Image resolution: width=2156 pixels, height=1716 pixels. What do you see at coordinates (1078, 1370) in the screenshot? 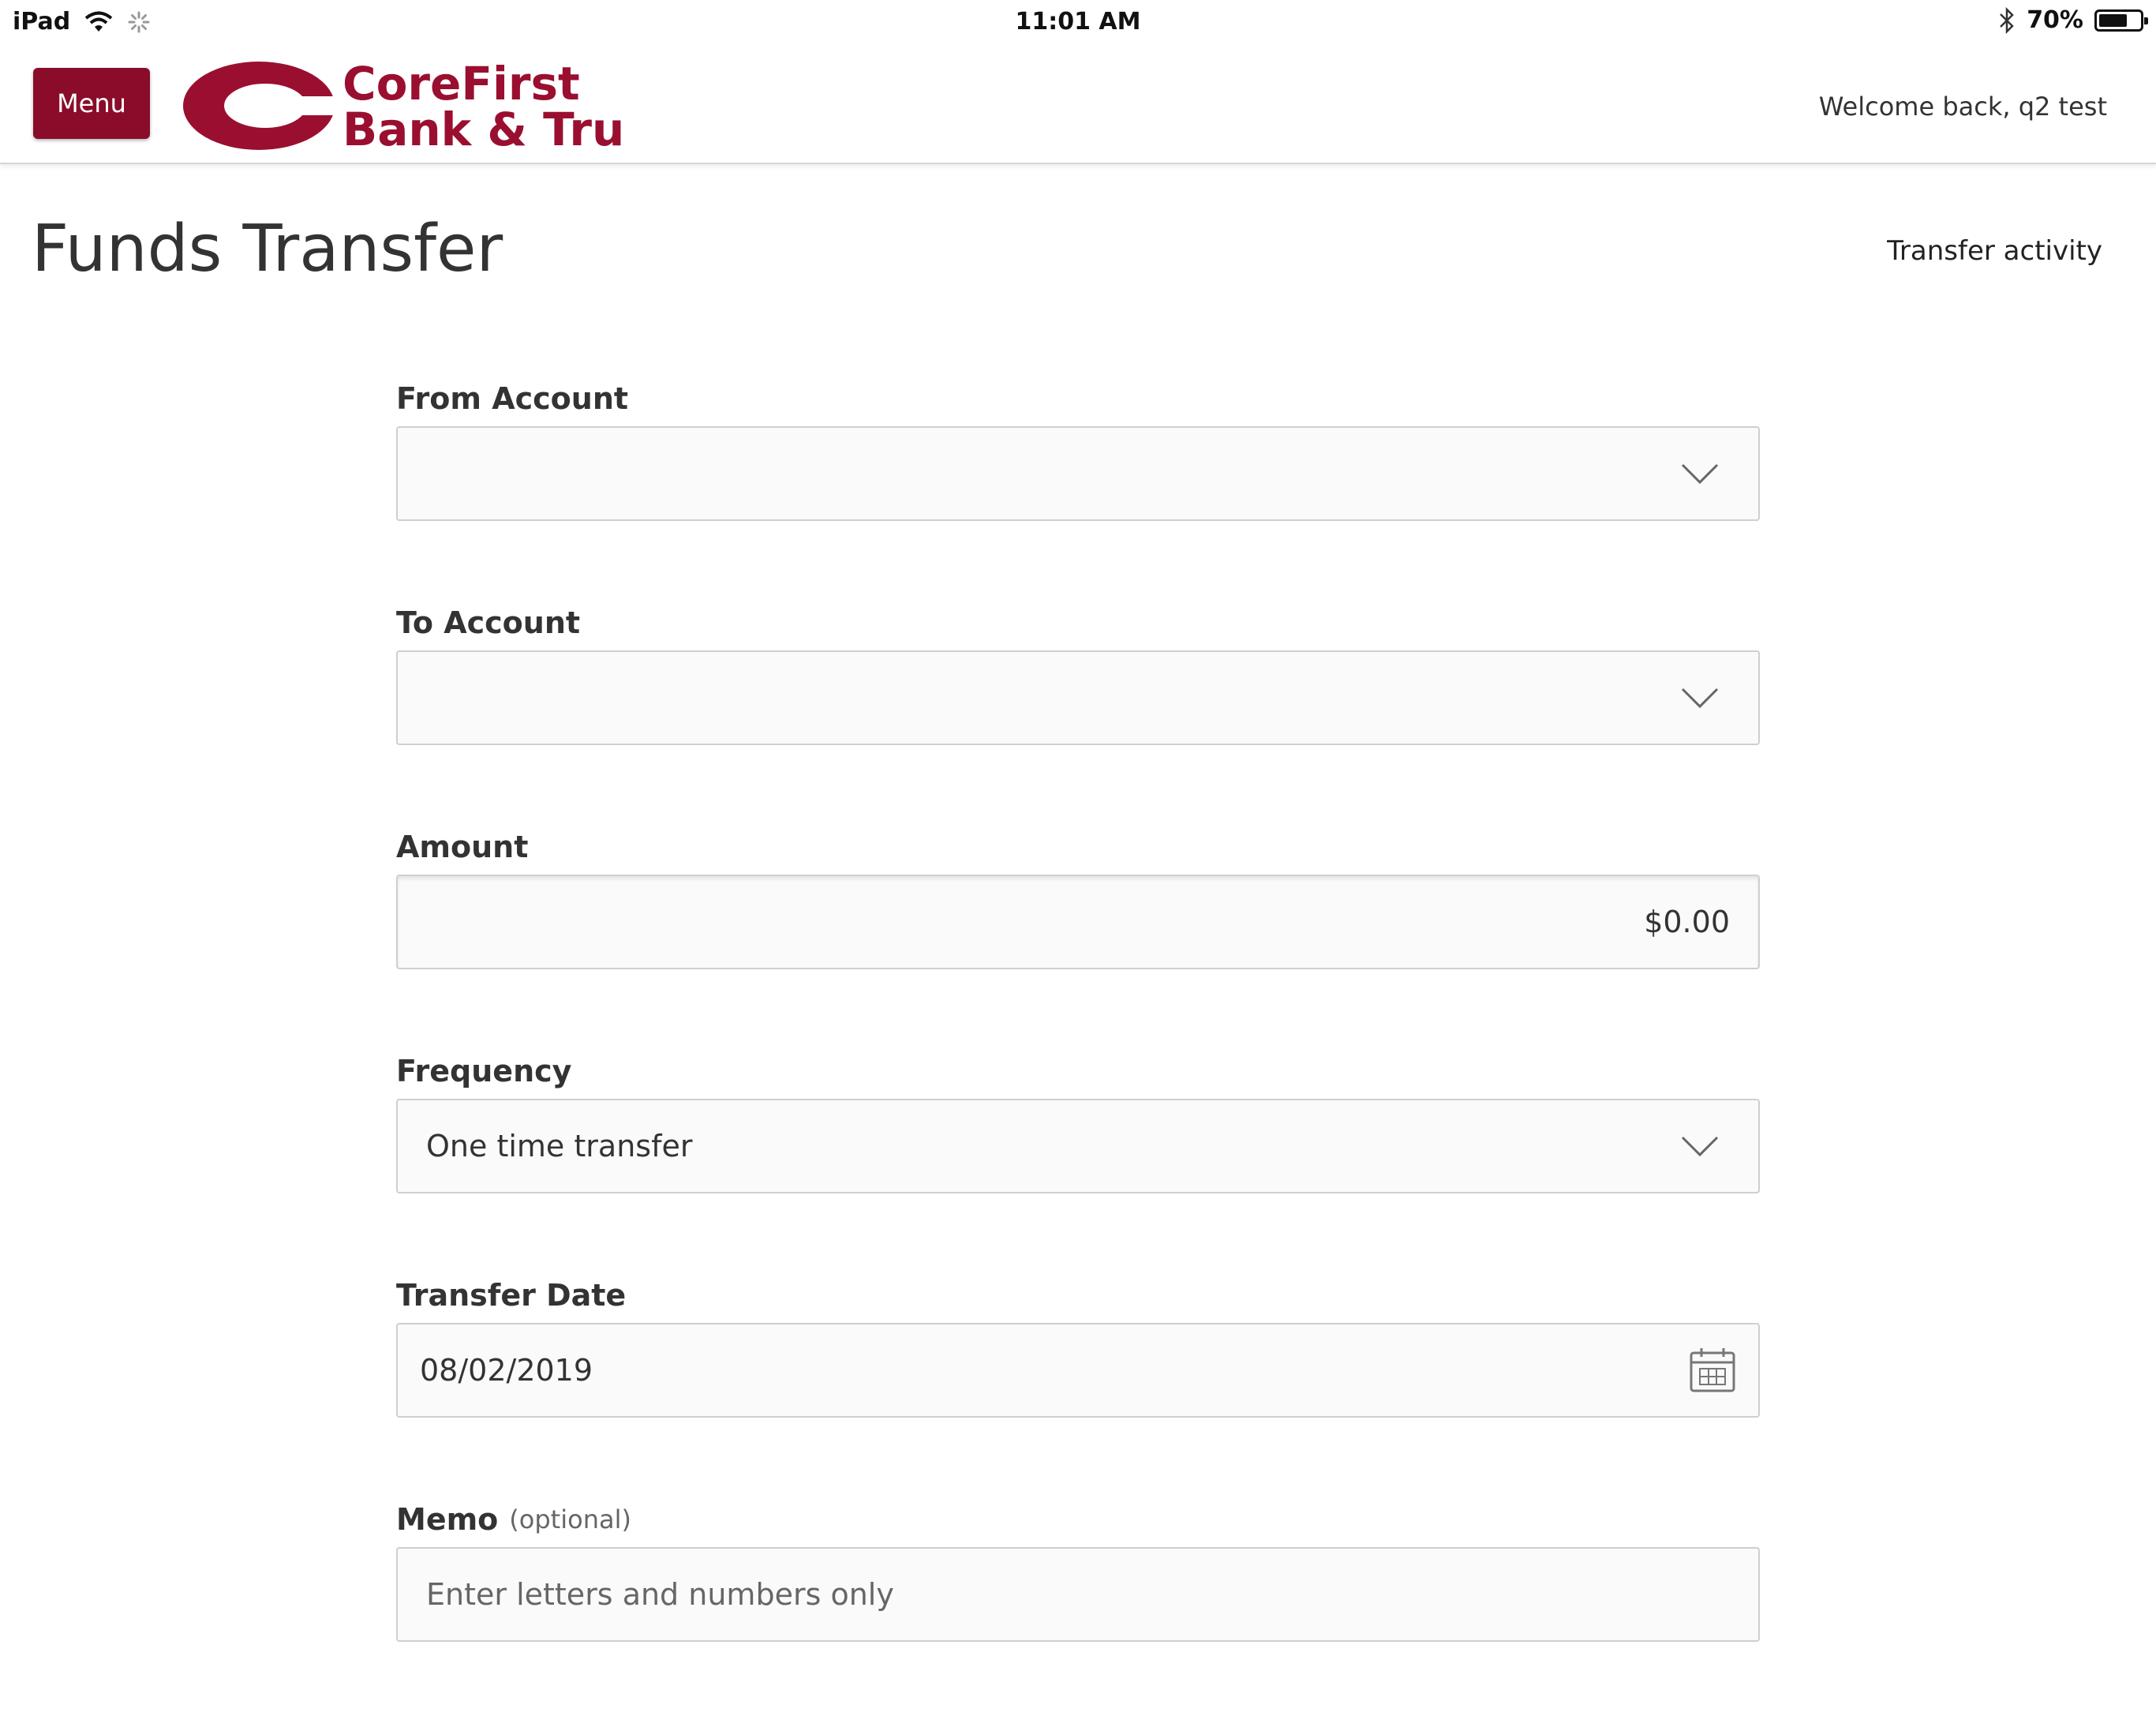
I see `transfer-date-input: 08/02/2019` at bounding box center [1078, 1370].